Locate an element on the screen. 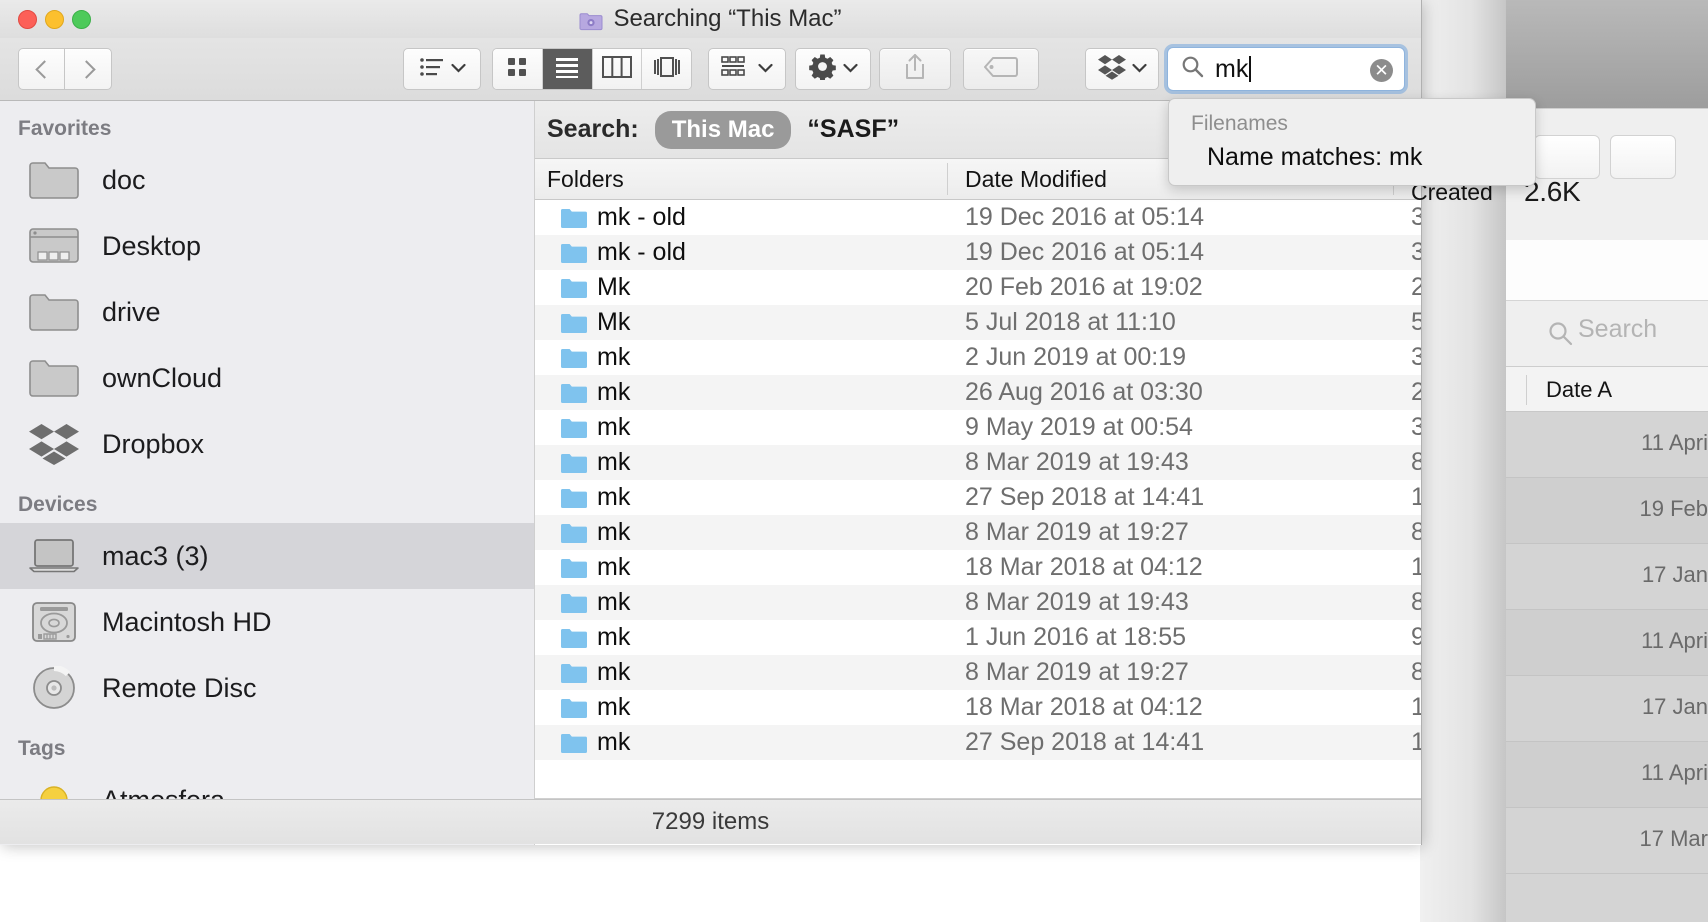 Image resolution: width=1708 pixels, height=922 pixels. sidebar-item-desktop: Desktop is located at coordinates (267, 246).